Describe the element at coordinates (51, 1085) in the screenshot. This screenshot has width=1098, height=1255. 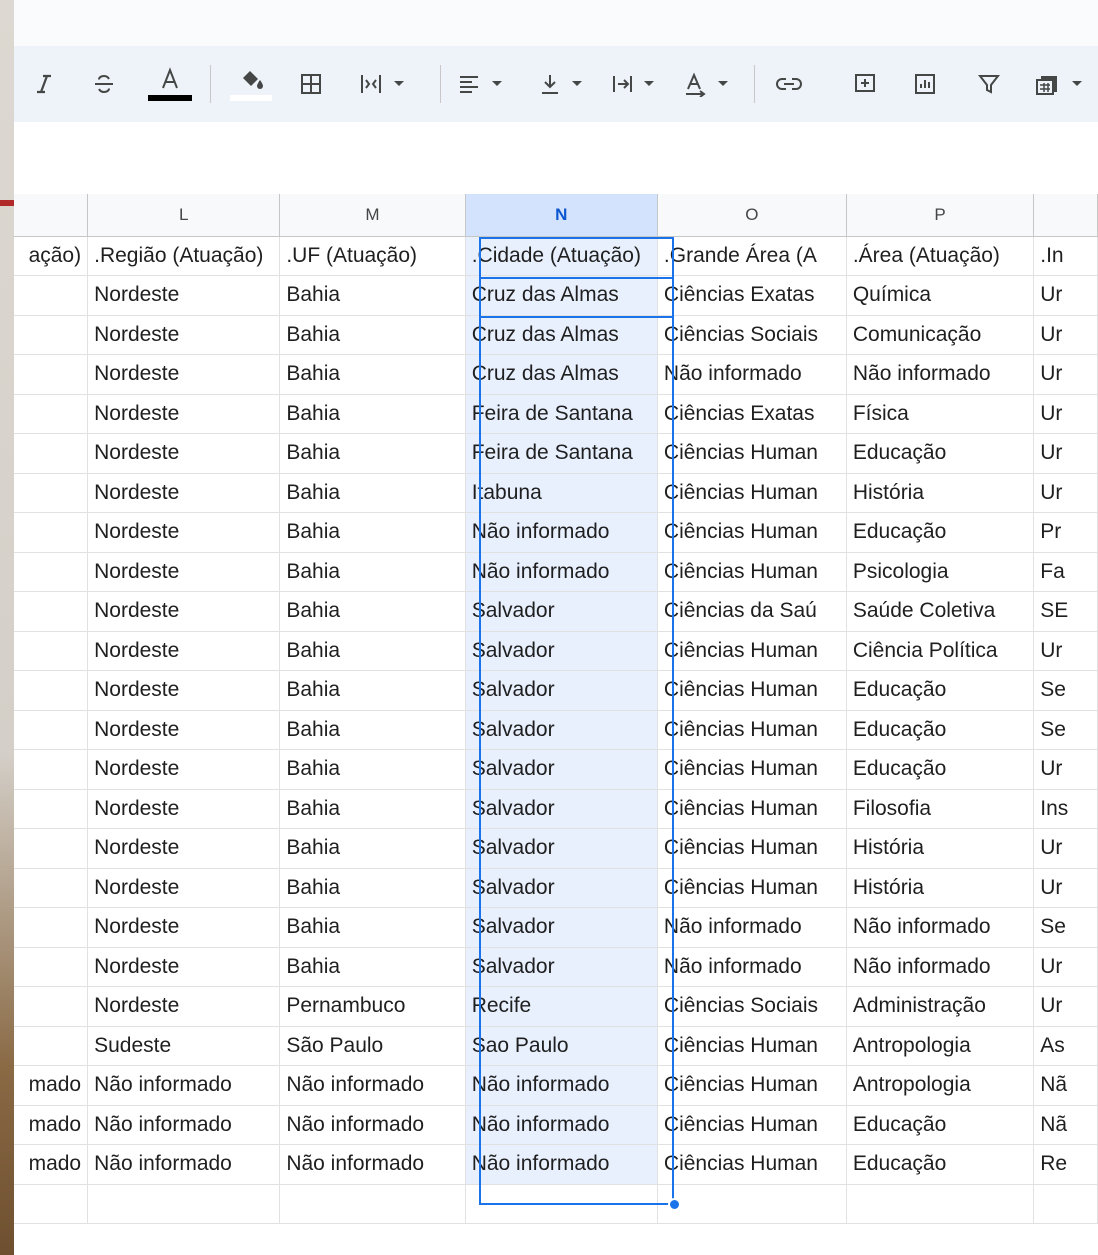
I see `cell: mado` at that location.